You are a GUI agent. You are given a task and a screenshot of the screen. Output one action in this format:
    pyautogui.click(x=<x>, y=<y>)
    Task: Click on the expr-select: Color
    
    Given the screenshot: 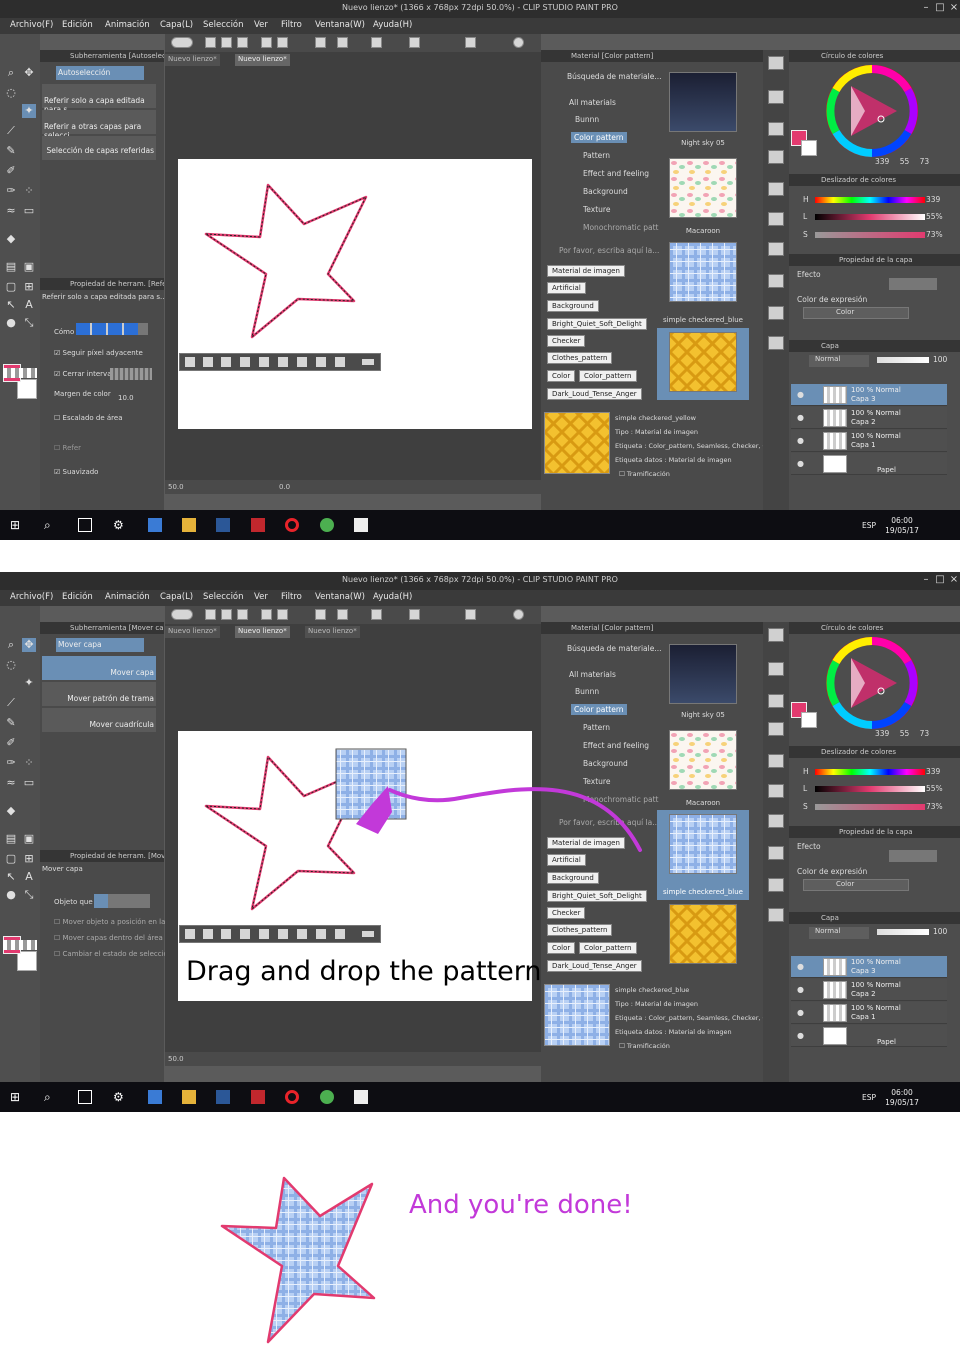 What is the action you would take?
    pyautogui.click(x=856, y=885)
    